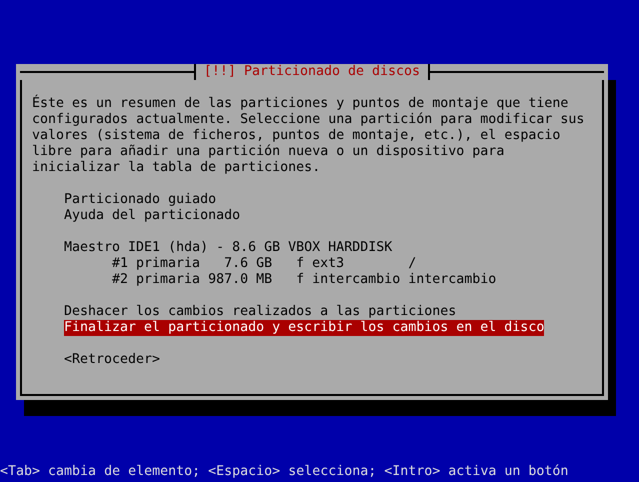  I want to click on menu-item: Maestro IDE1 (hda) - 8.6 GB VBOX HARDDISK, so click(228, 248).